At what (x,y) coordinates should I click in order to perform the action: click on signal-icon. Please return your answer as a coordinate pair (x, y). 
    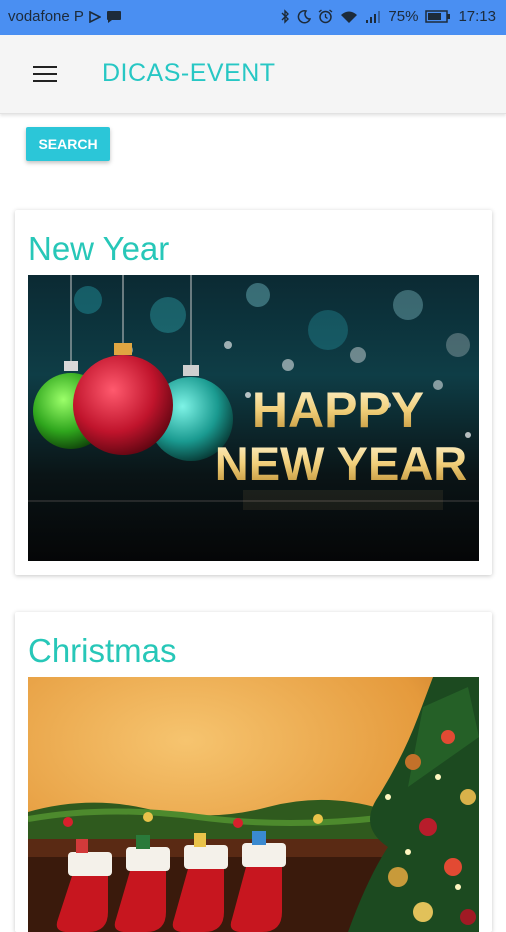
    Looking at the image, I should click on (373, 16).